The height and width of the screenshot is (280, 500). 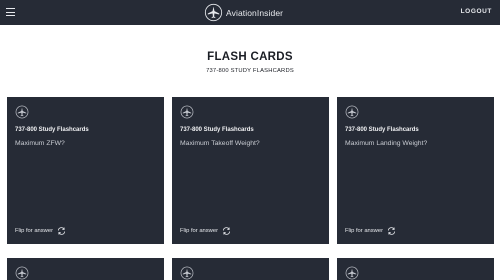 I want to click on brand-logo: AviationInsider, so click(x=243, y=12).